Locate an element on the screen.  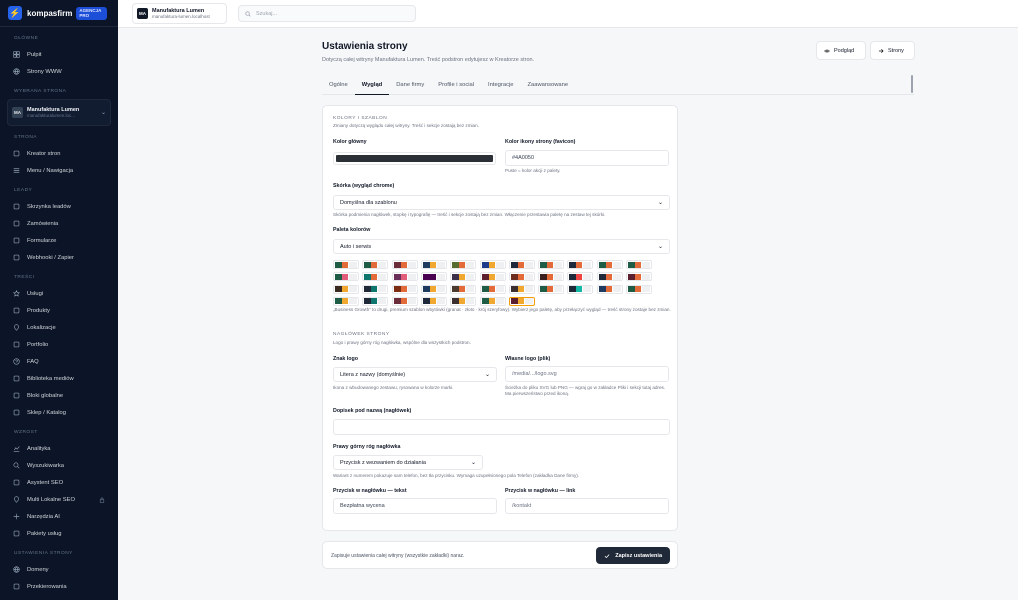
sidebar-item-pulpit: Pulpit is located at coordinates (59, 54).